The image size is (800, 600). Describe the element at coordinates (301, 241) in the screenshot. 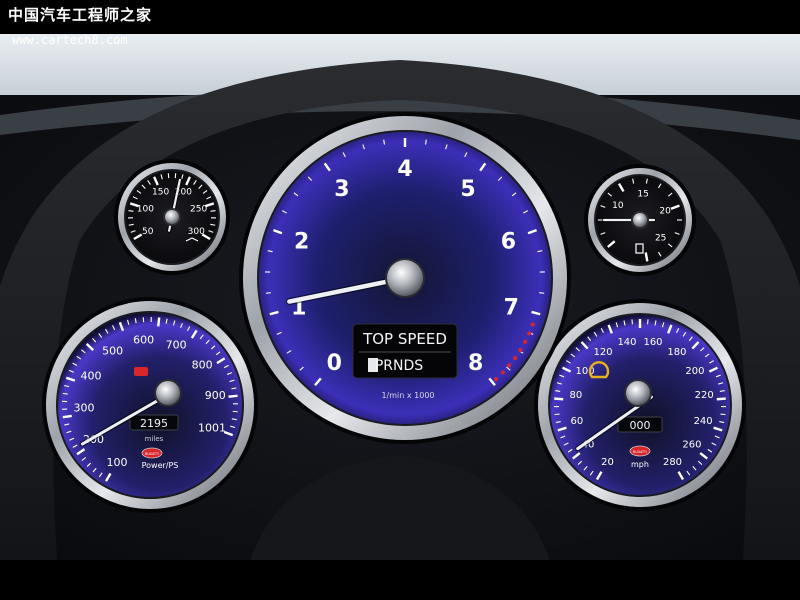

I see `scale-number: 2` at that location.